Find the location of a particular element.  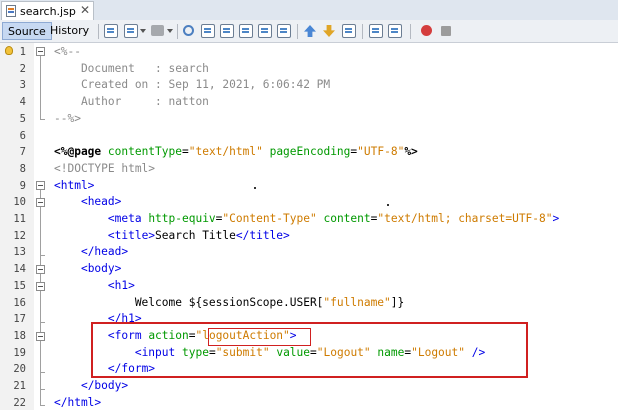

code-token: <!DOCTYPE html> is located at coordinates (105, 168).